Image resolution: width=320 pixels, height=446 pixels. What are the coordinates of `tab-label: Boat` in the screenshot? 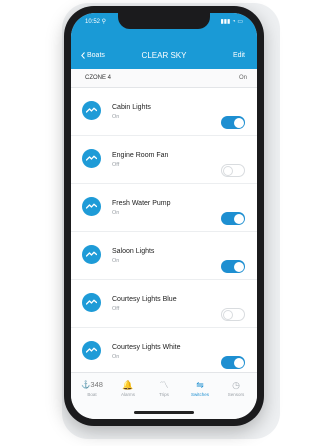 It's located at (92, 394).